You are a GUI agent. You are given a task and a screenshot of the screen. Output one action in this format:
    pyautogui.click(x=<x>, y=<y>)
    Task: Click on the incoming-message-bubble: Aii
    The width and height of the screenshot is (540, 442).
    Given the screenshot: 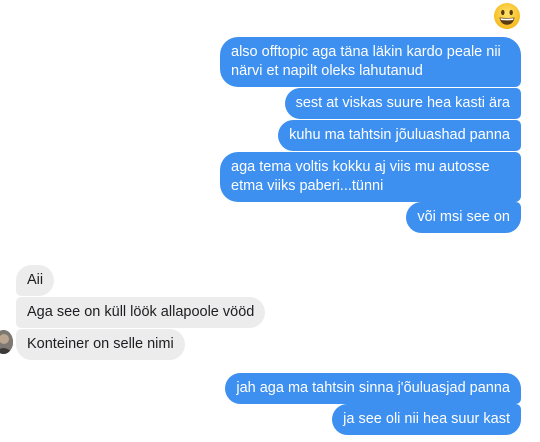 What is the action you would take?
    pyautogui.click(x=35, y=280)
    